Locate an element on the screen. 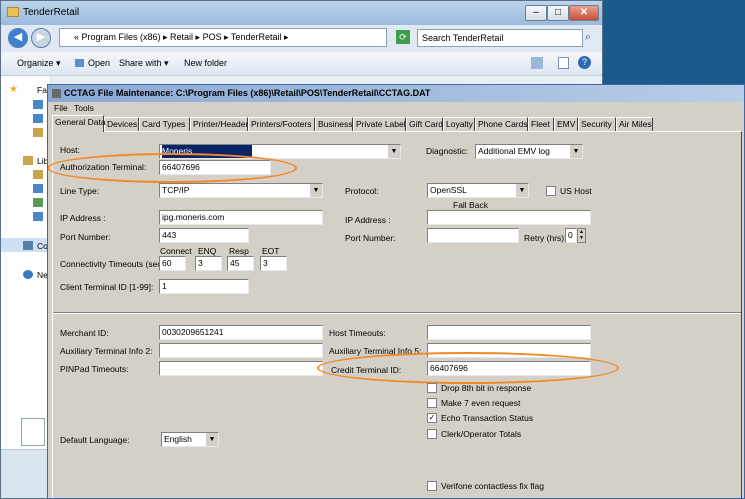  nav-item-favorites: Fa is located at coordinates (42, 90).